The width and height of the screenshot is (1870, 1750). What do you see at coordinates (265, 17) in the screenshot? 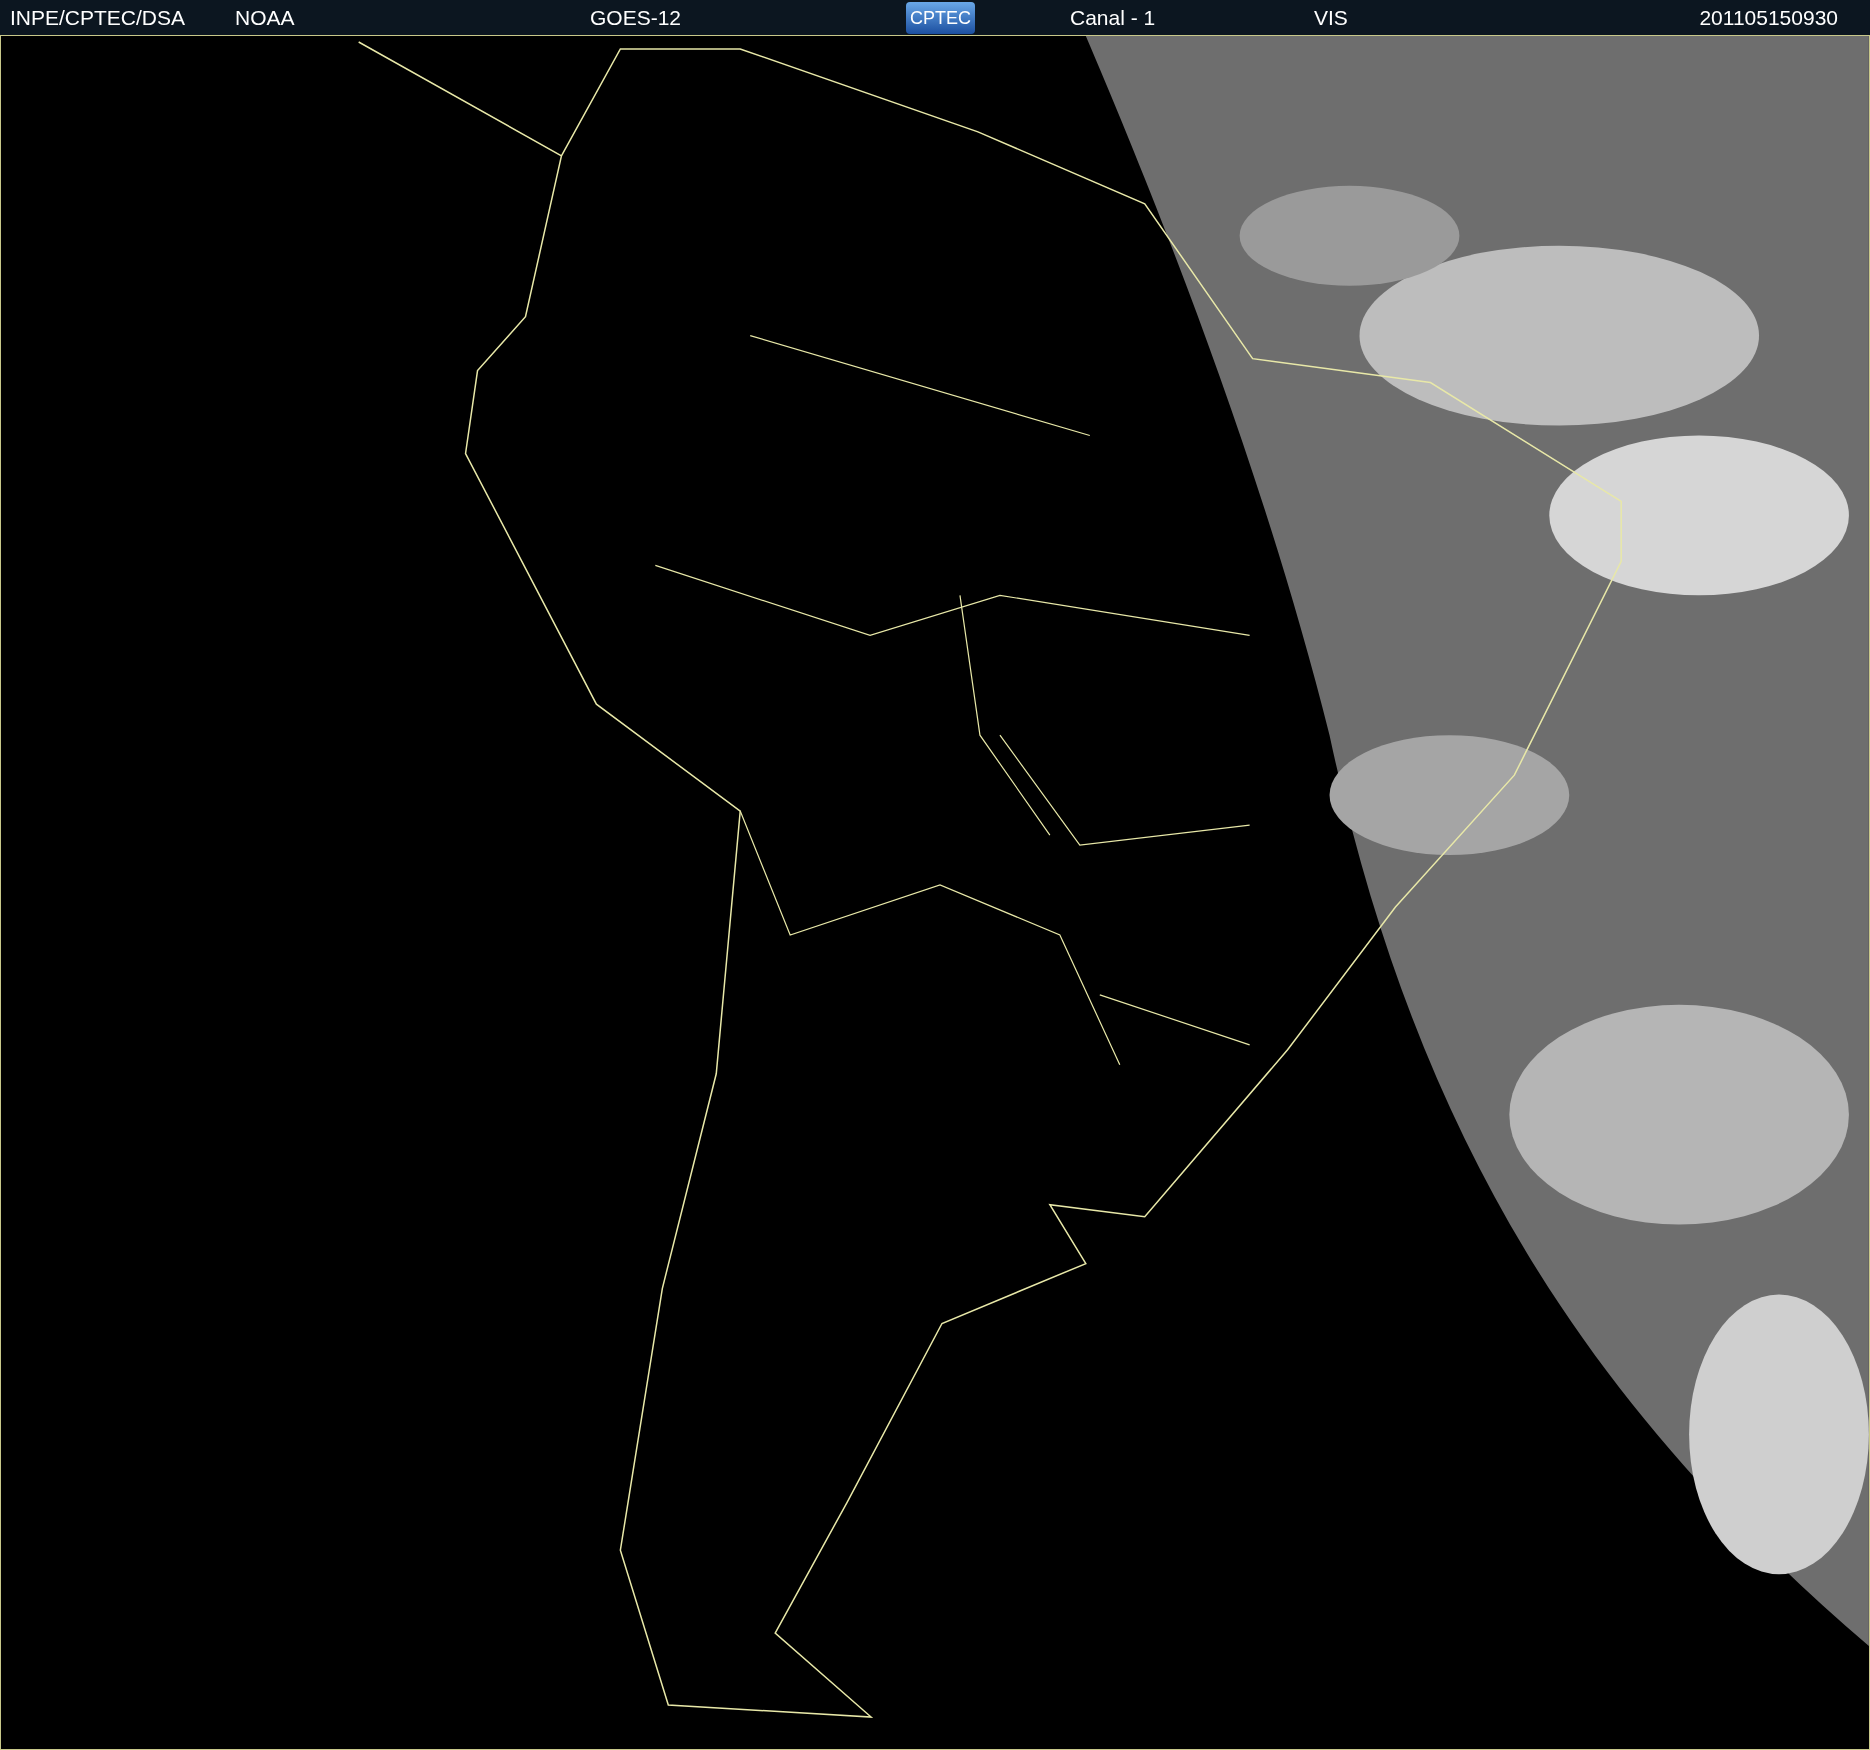
I see `header-label: NOAA` at bounding box center [265, 17].